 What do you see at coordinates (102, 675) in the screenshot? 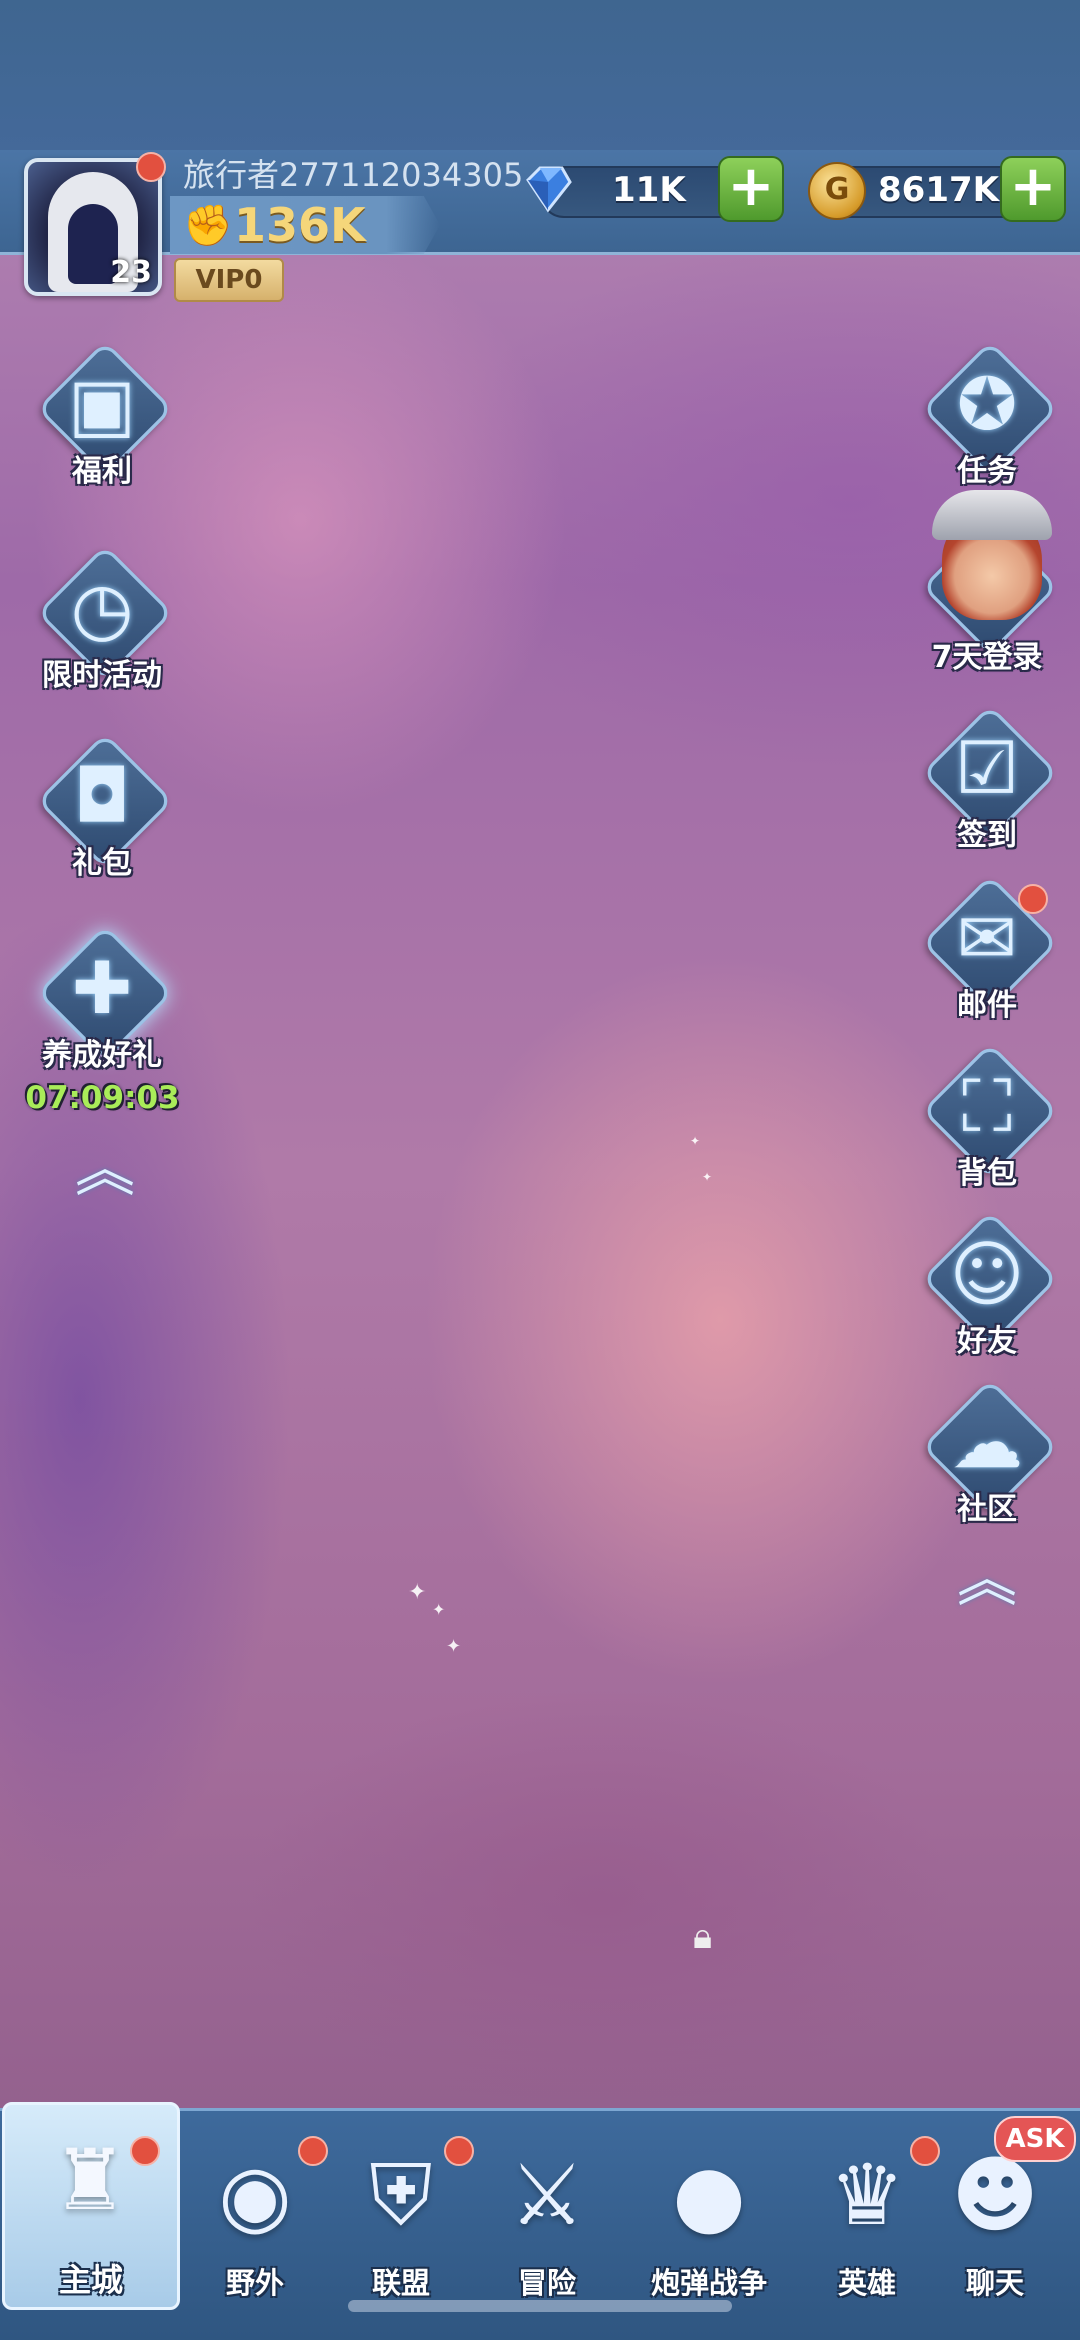
I see `limited-event-label: 限时活动` at bounding box center [102, 675].